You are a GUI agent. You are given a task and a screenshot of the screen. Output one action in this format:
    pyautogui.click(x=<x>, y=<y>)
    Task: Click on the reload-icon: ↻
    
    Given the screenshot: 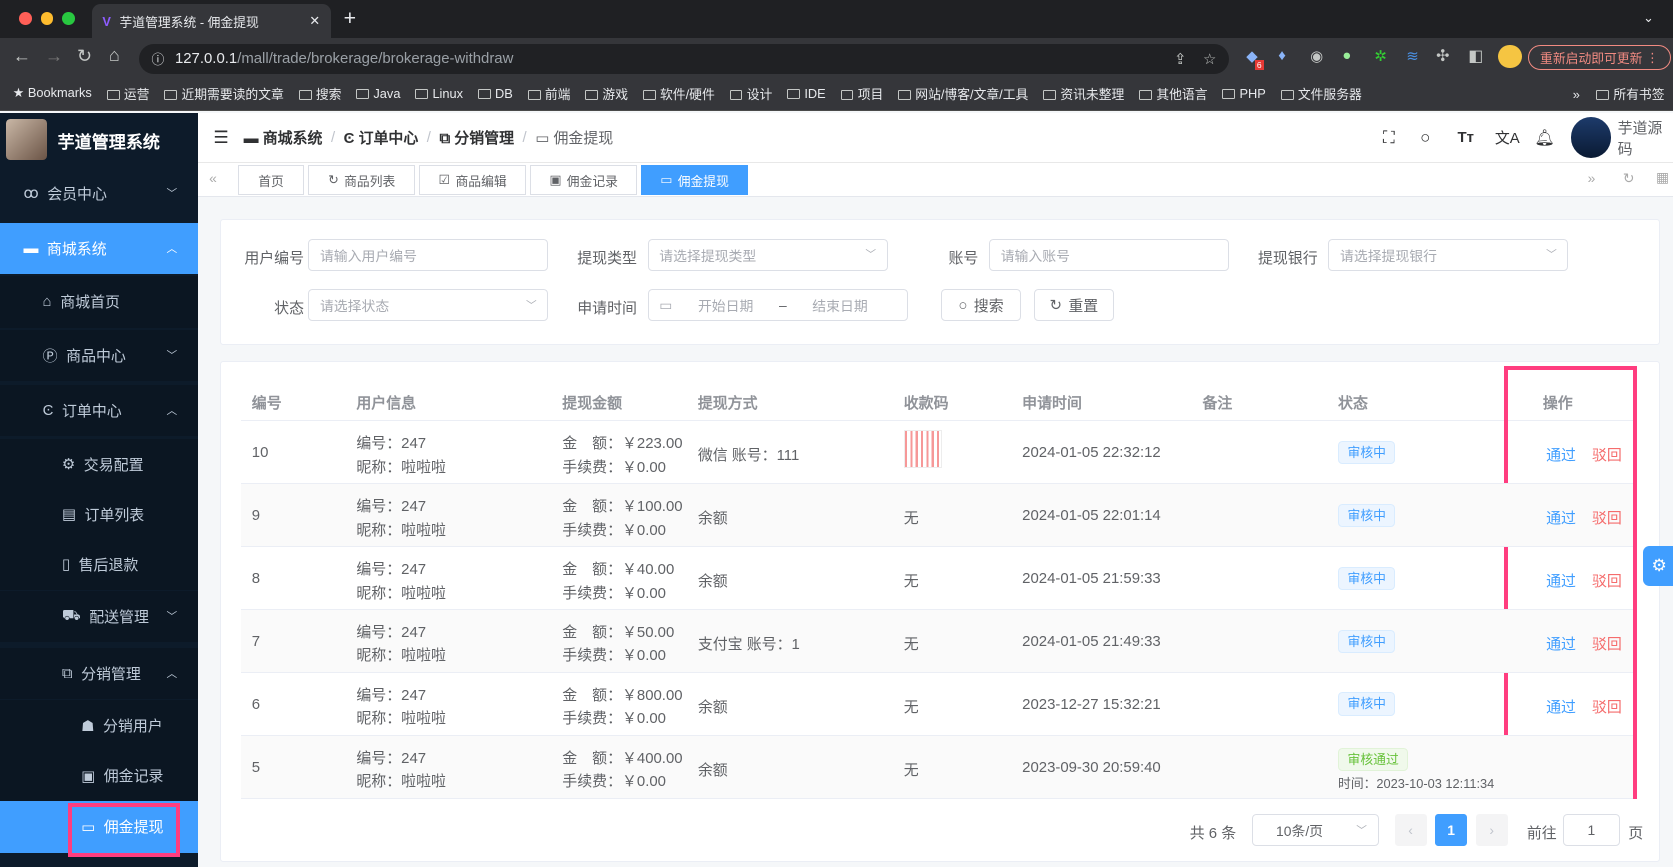 What is the action you would take?
    pyautogui.click(x=84, y=56)
    